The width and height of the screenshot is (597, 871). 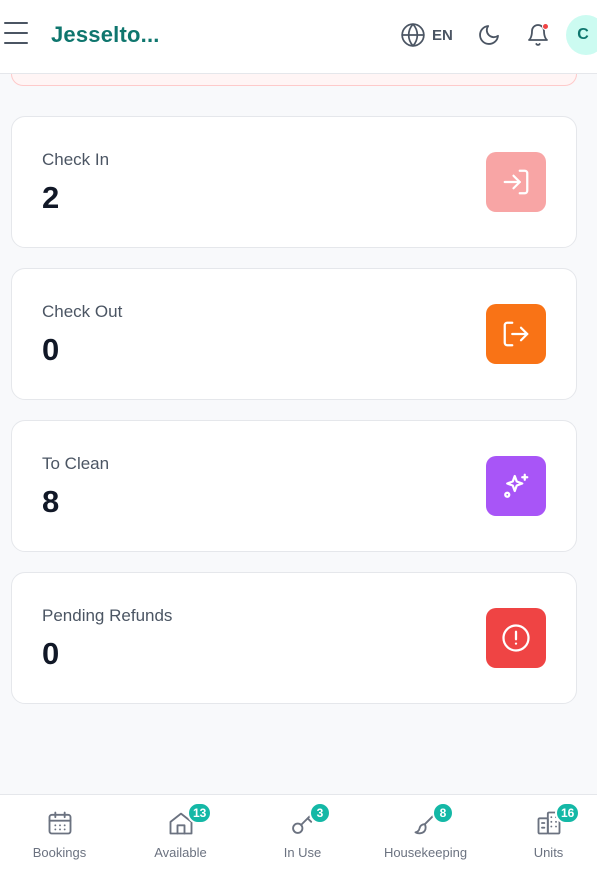 What do you see at coordinates (51, 197) in the screenshot?
I see `stat-value: 2` at bounding box center [51, 197].